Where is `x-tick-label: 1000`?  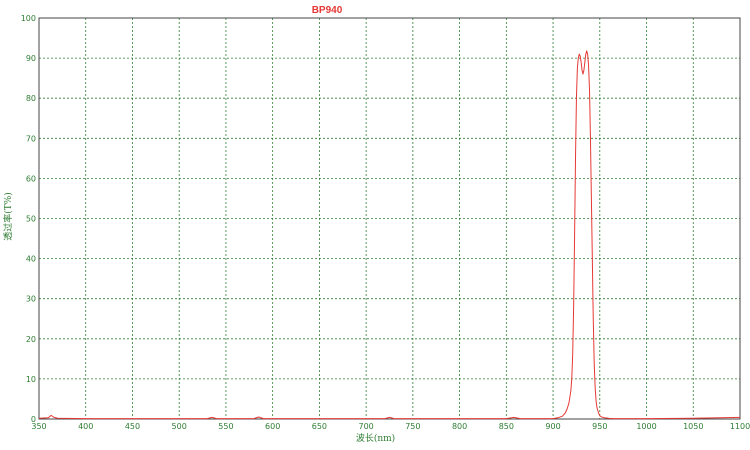 x-tick-label: 1000 is located at coordinates (646, 426).